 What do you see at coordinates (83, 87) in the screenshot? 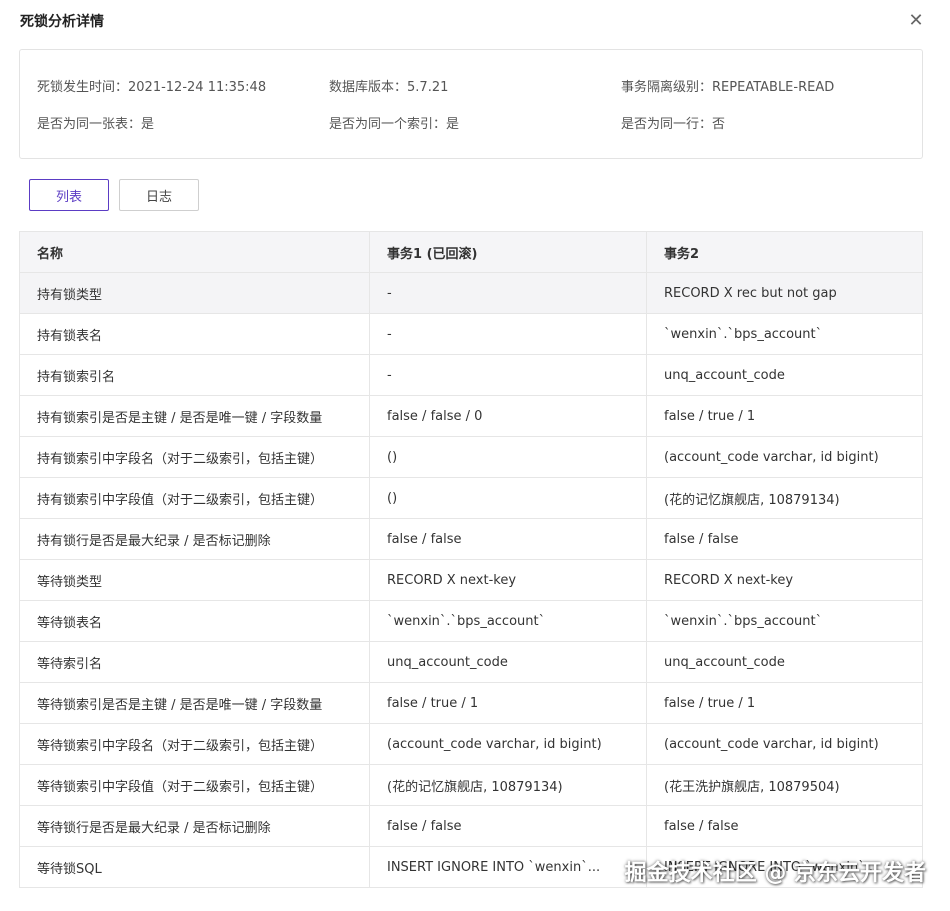
I see `occur-time-label: 死锁发生时间：` at bounding box center [83, 87].